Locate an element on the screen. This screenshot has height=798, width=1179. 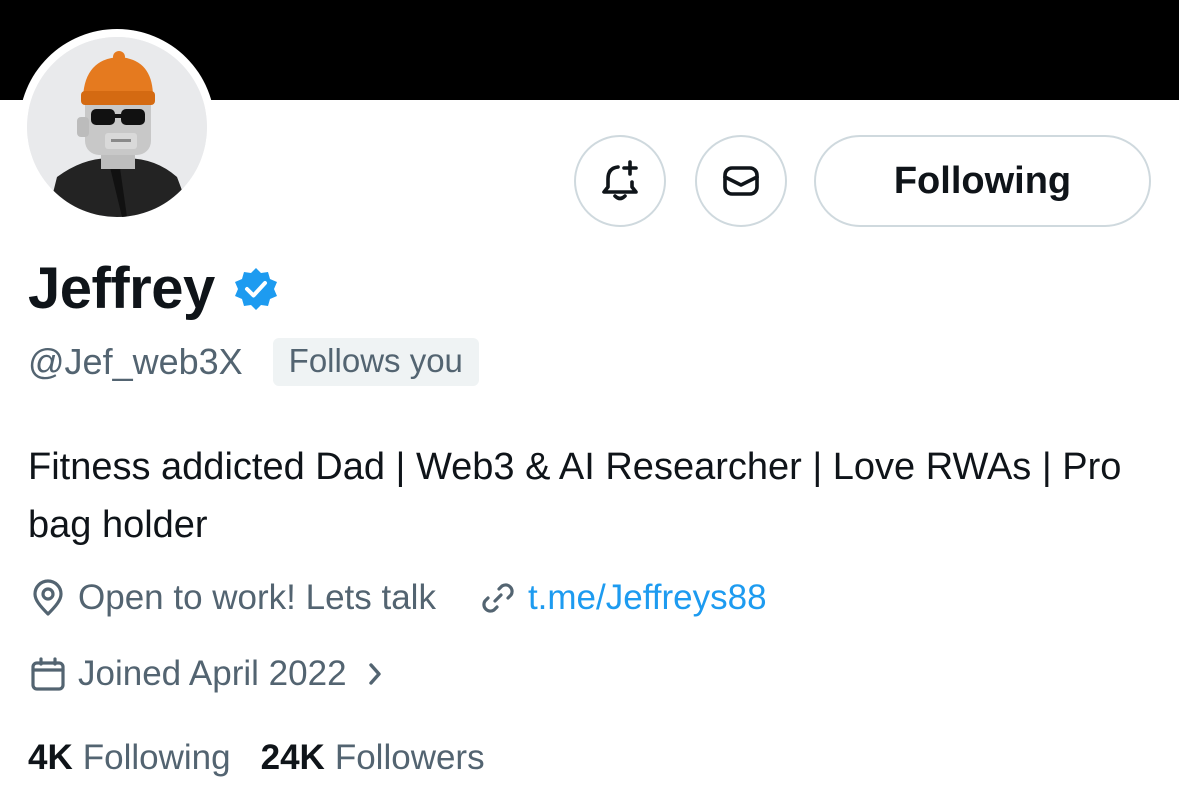
location-pin-icon is located at coordinates (48, 598).